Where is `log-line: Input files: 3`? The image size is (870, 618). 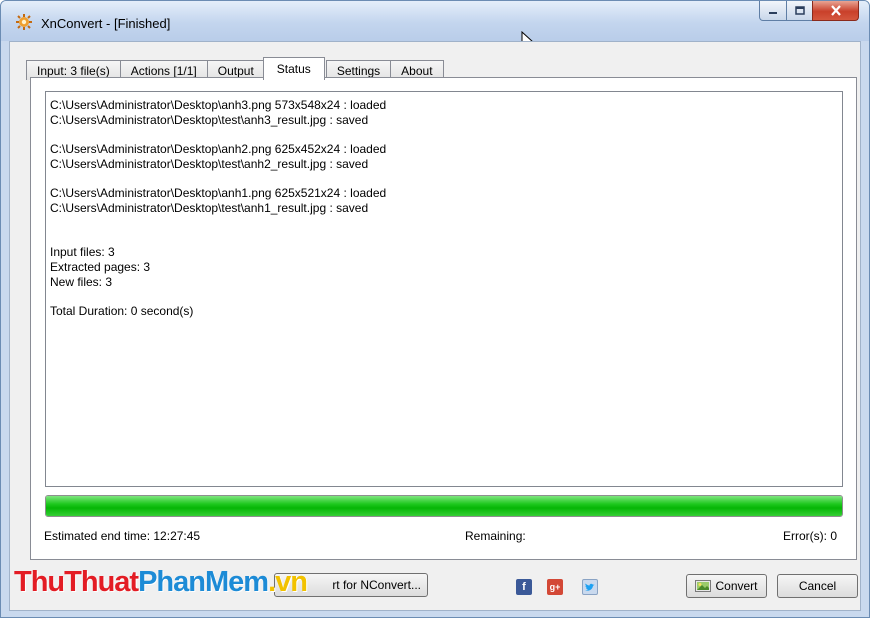 log-line: Input files: 3 is located at coordinates (82, 252).